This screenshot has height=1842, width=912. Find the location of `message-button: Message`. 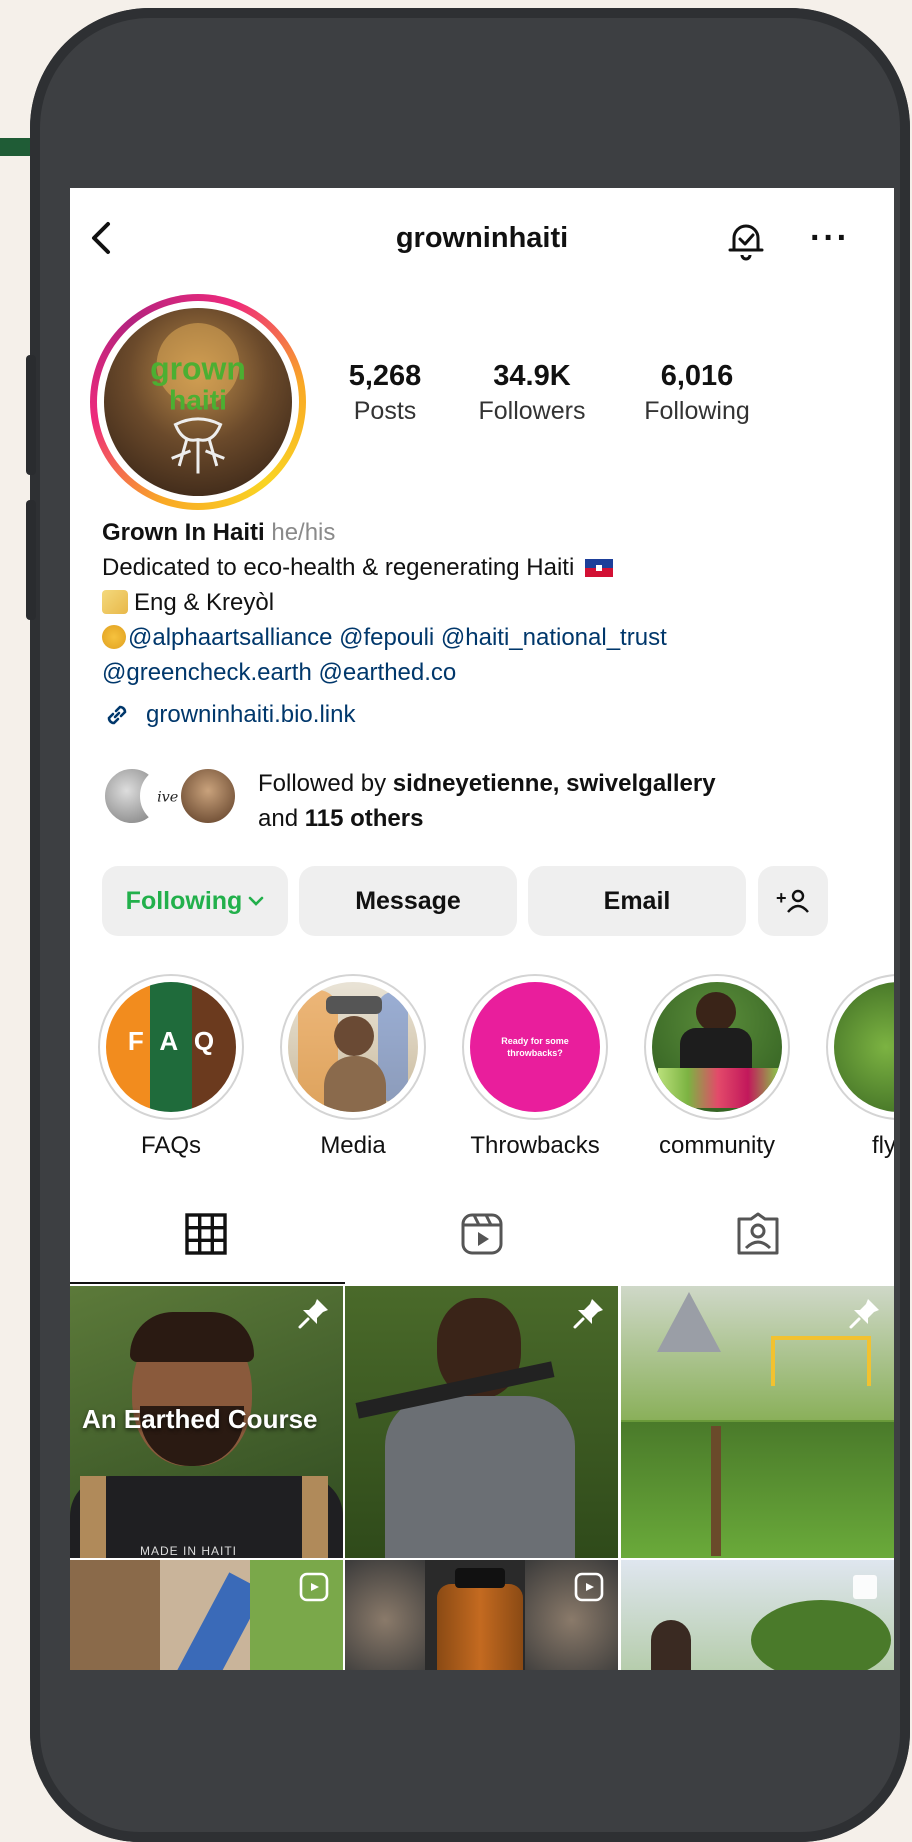

message-button: Message is located at coordinates (408, 901).